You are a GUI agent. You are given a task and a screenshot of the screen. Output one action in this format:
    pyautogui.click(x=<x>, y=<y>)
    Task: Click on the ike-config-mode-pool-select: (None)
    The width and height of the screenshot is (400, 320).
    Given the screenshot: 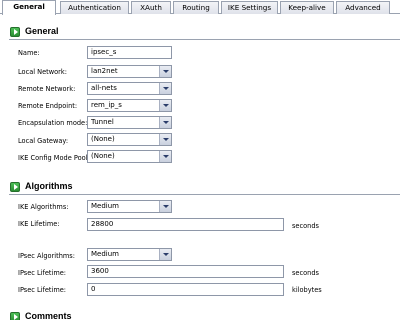 What is the action you would take?
    pyautogui.click(x=129, y=156)
    